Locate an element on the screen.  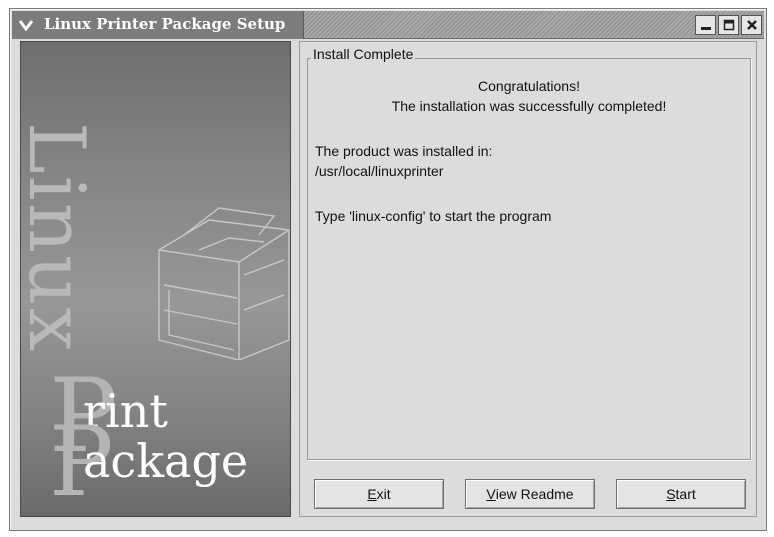
start-button: Start is located at coordinates (681, 494).